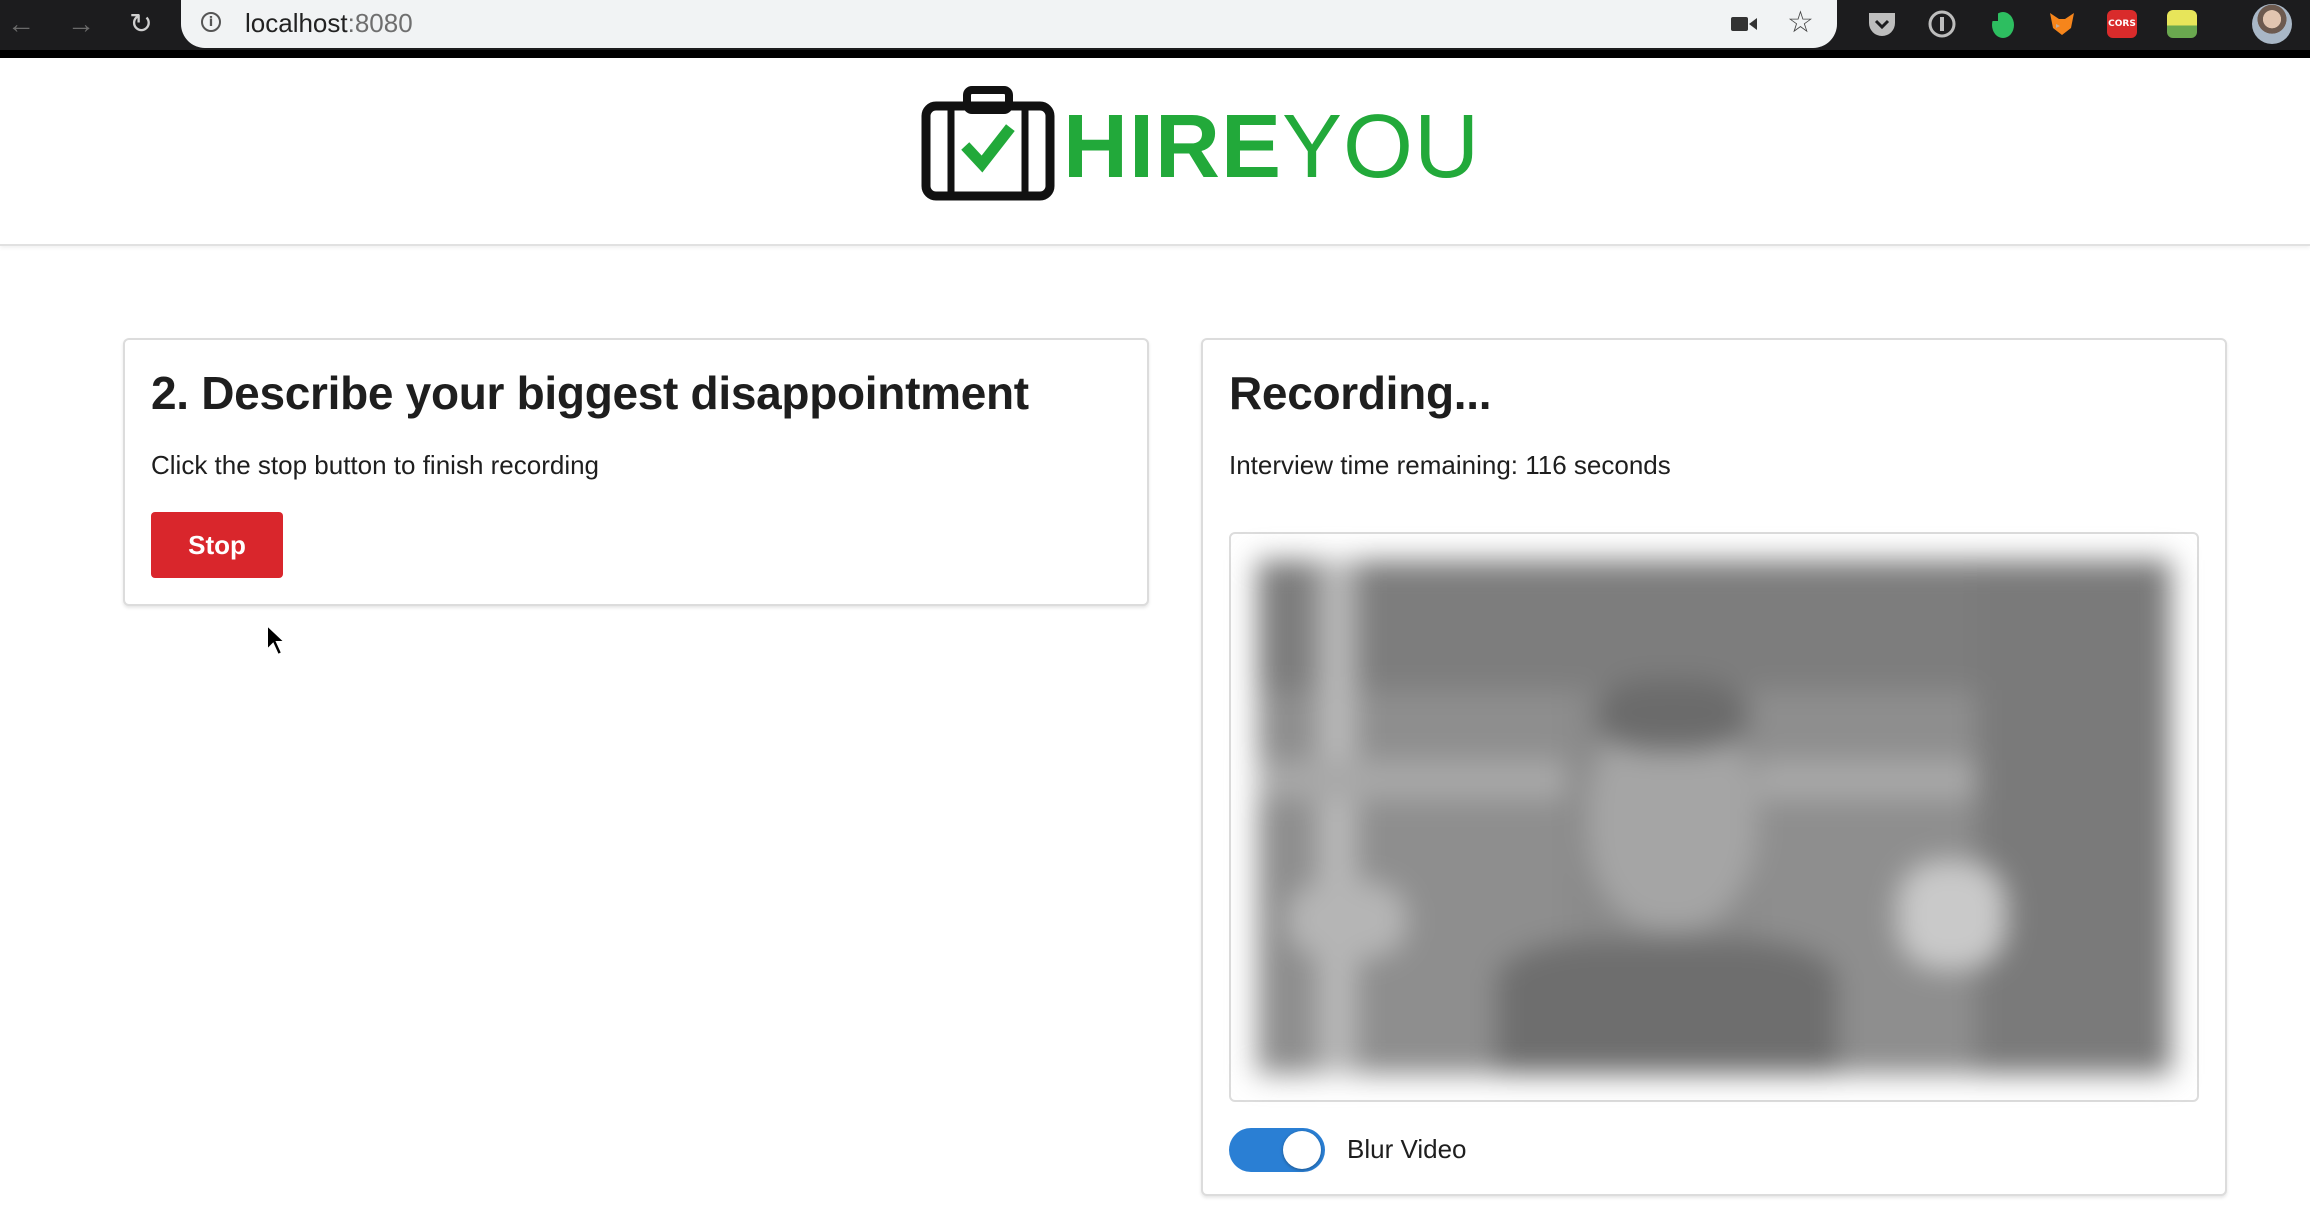  What do you see at coordinates (380, 23) in the screenshot?
I see `url-port: :8080` at bounding box center [380, 23].